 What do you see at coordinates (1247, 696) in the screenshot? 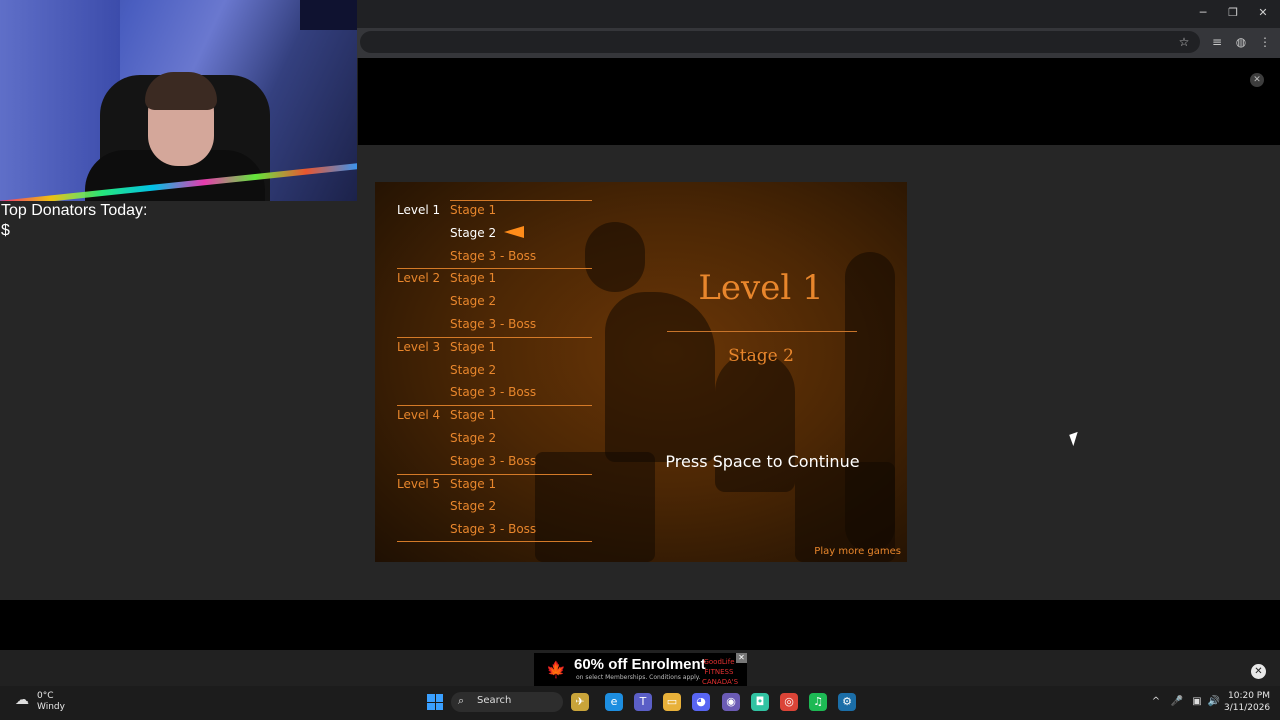
I see `clock-time: 10:20 PM` at bounding box center [1247, 696].